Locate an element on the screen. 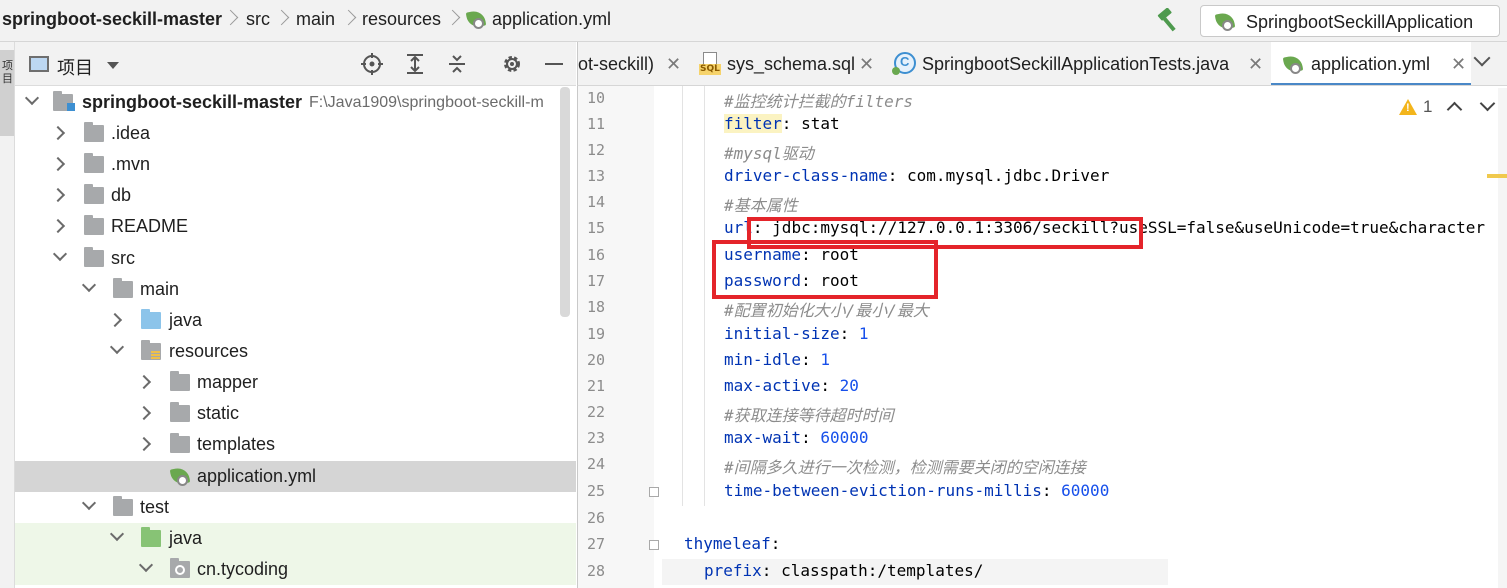 The image size is (1507, 588). run-configuration-selector: SpringbootSeckillApplication is located at coordinates (1350, 21).